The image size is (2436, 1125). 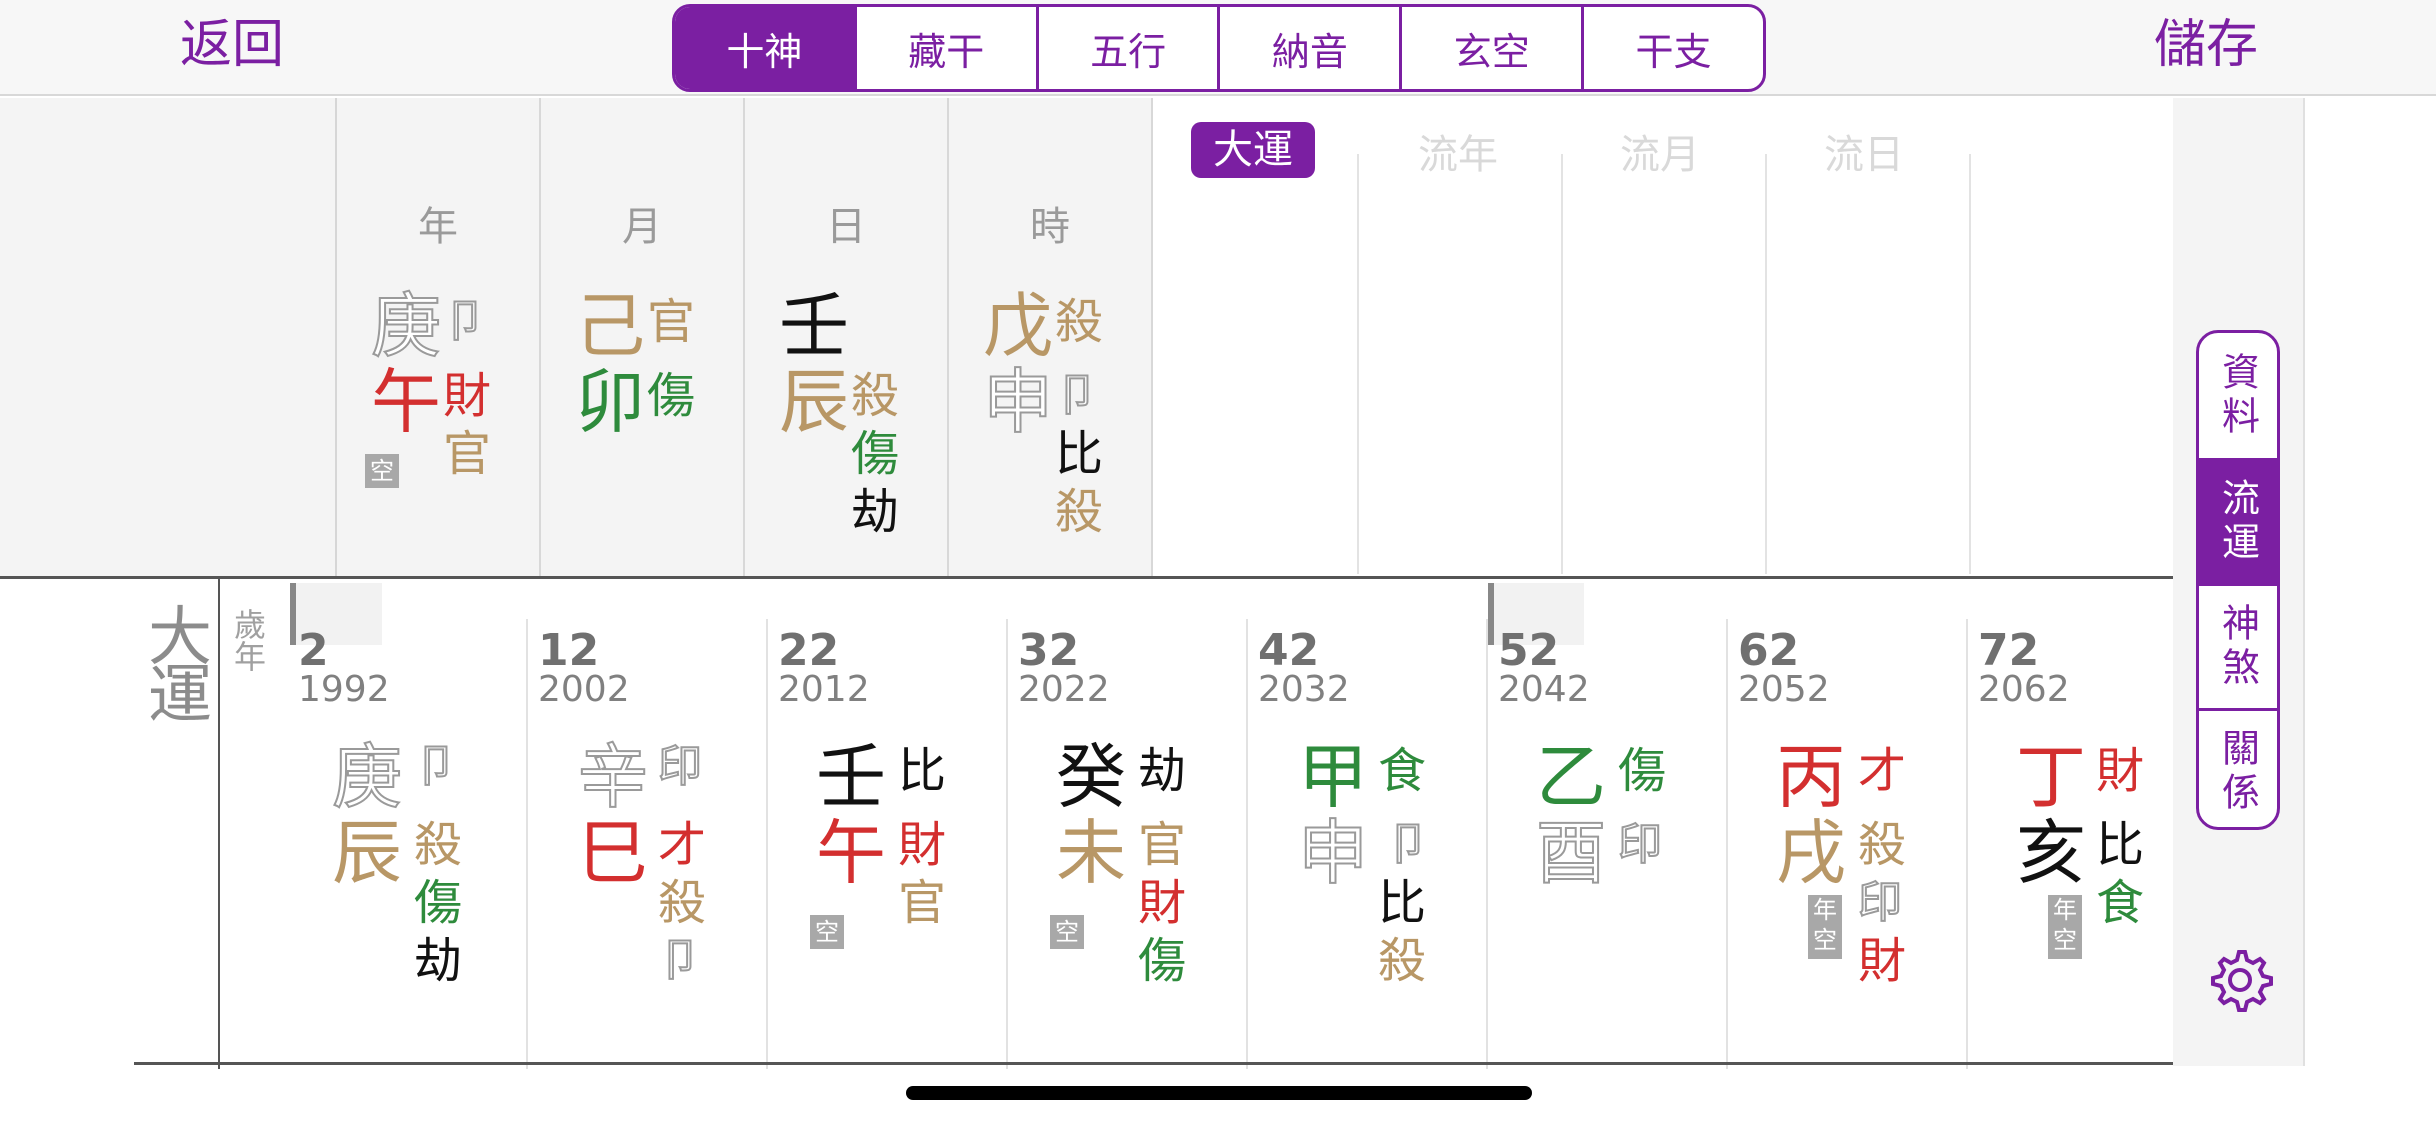 What do you see at coordinates (1811, 853) in the screenshot?
I see `decade-branch: 戌` at bounding box center [1811, 853].